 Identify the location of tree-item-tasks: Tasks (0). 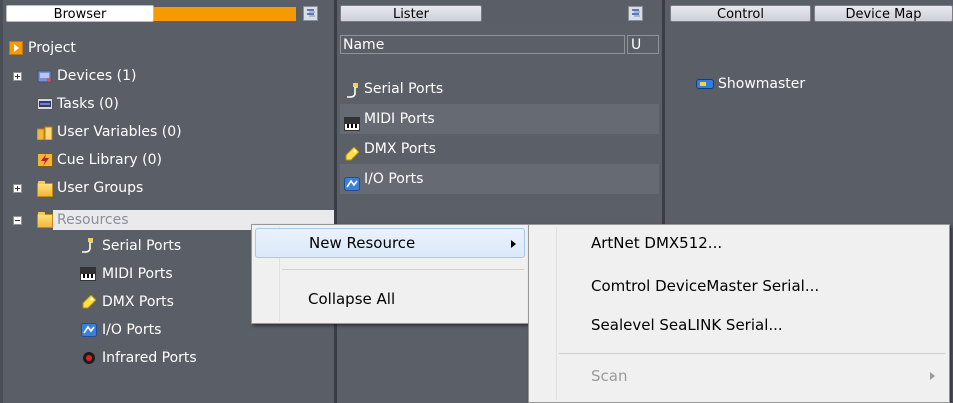
(166, 104).